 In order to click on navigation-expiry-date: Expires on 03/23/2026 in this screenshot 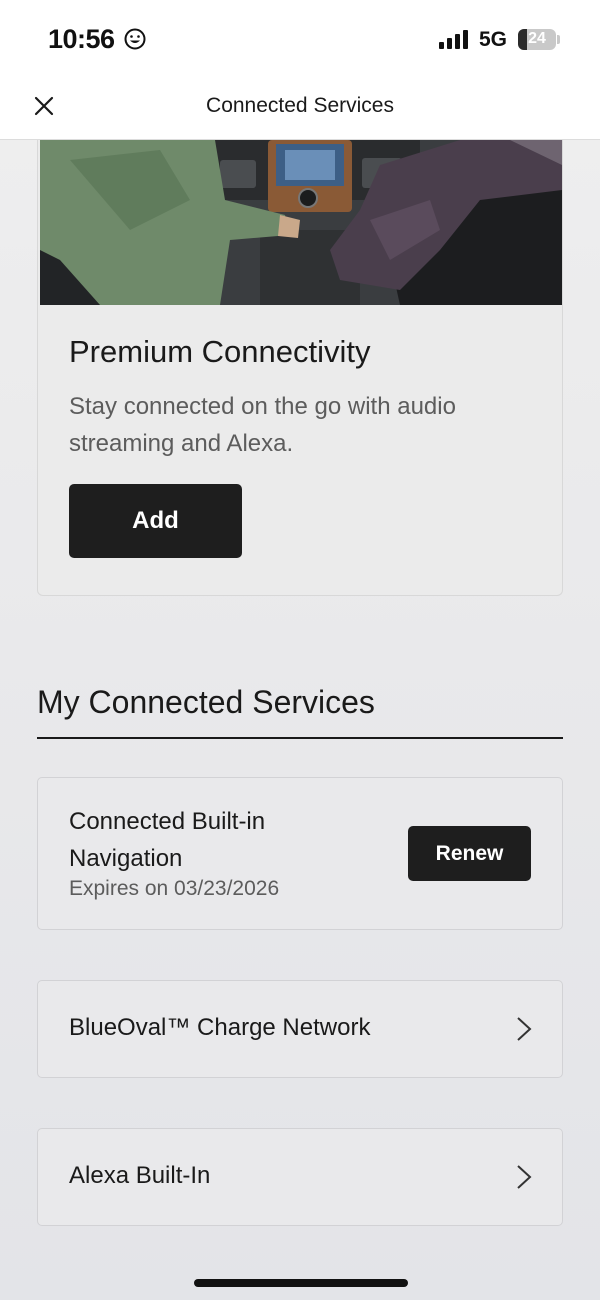, I will do `click(174, 888)`.